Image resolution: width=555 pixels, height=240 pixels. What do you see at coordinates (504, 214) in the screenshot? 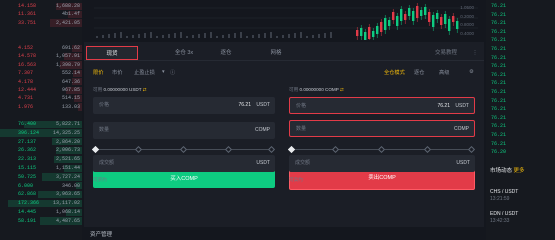
I see `market-item-pair: EDN / USDT` at bounding box center [504, 214].